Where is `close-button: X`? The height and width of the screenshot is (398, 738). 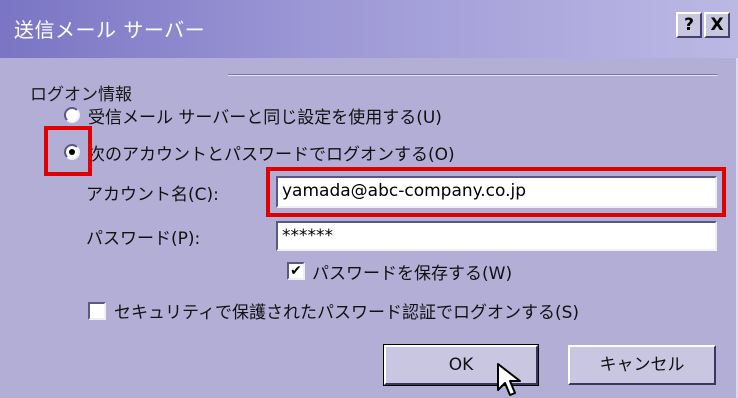
close-button: X is located at coordinates (717, 25).